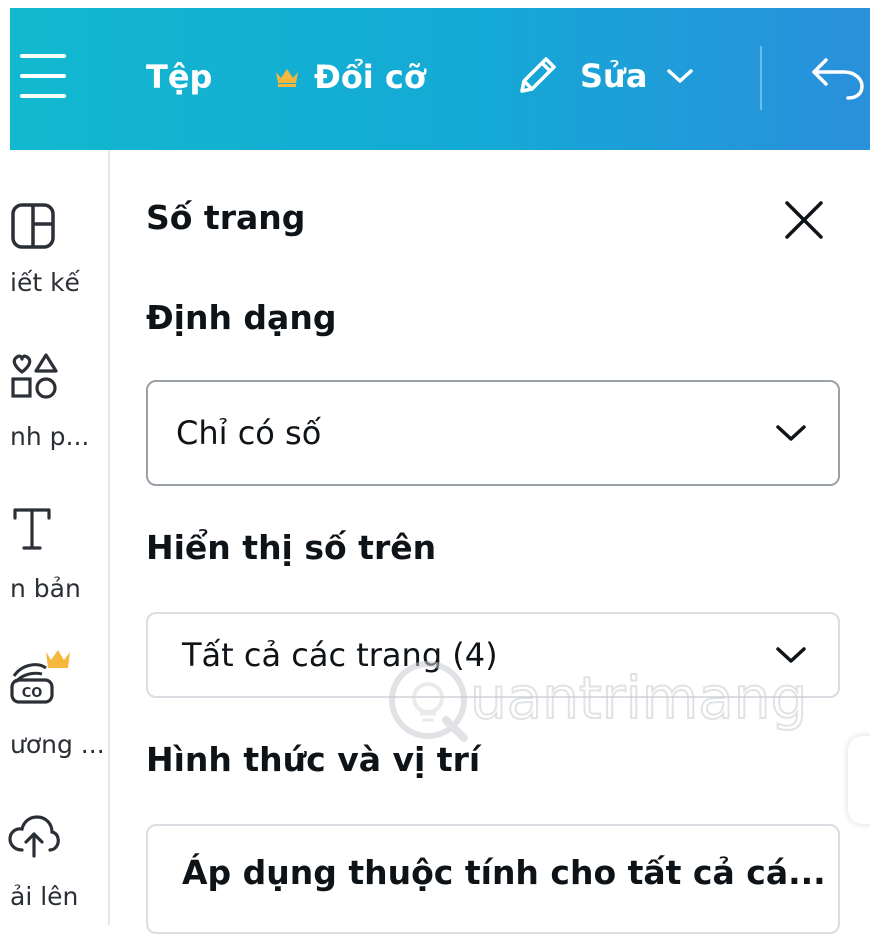  What do you see at coordinates (340, 655) in the screenshot?
I see `display-on-select-value: Tất cả các trang (4)` at bounding box center [340, 655].